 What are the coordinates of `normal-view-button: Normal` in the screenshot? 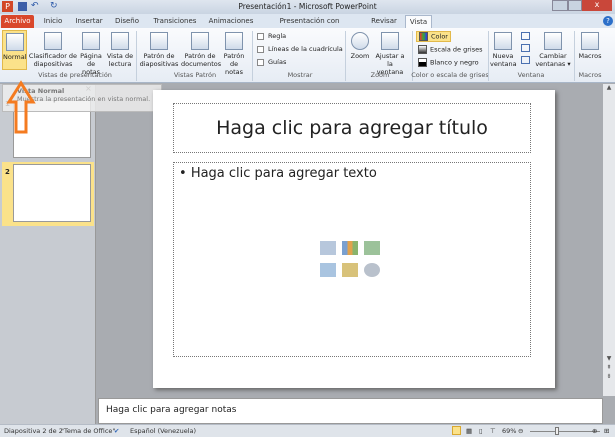 It's located at (14, 50).